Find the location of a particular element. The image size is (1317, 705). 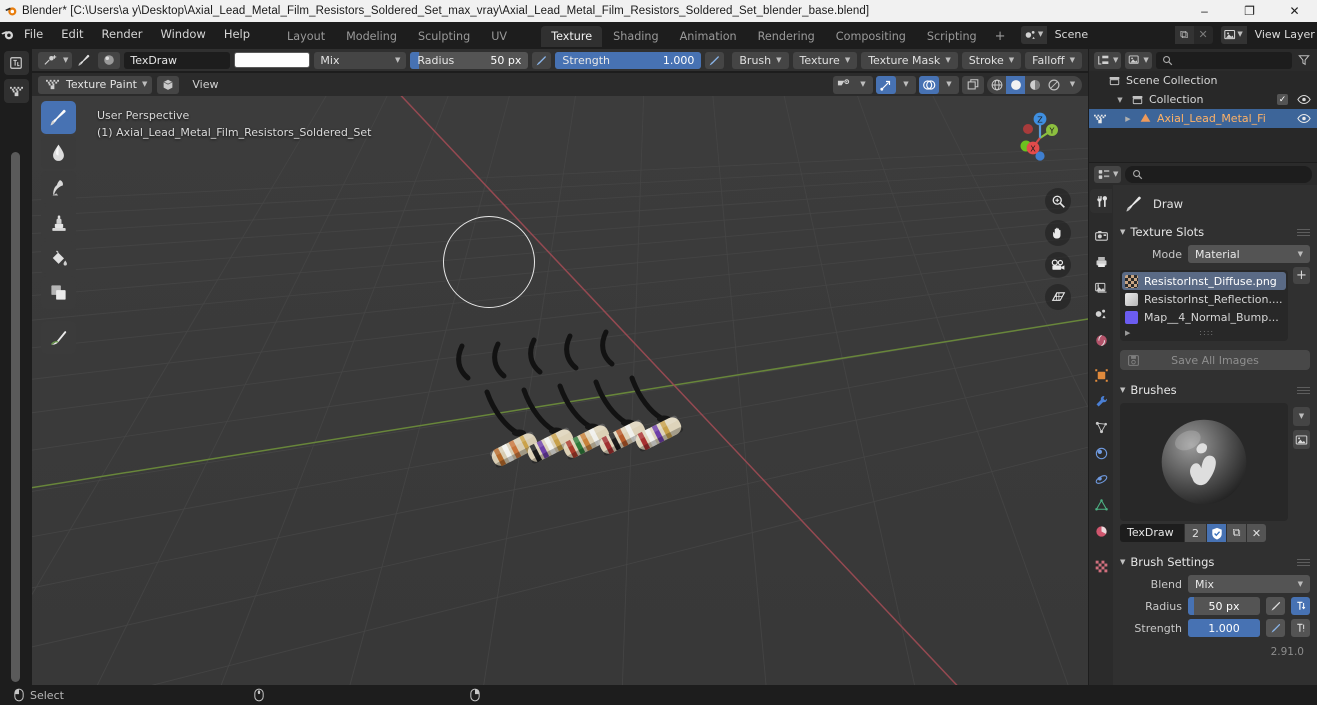

material-preview-shading-icon is located at coordinates (1034, 85).